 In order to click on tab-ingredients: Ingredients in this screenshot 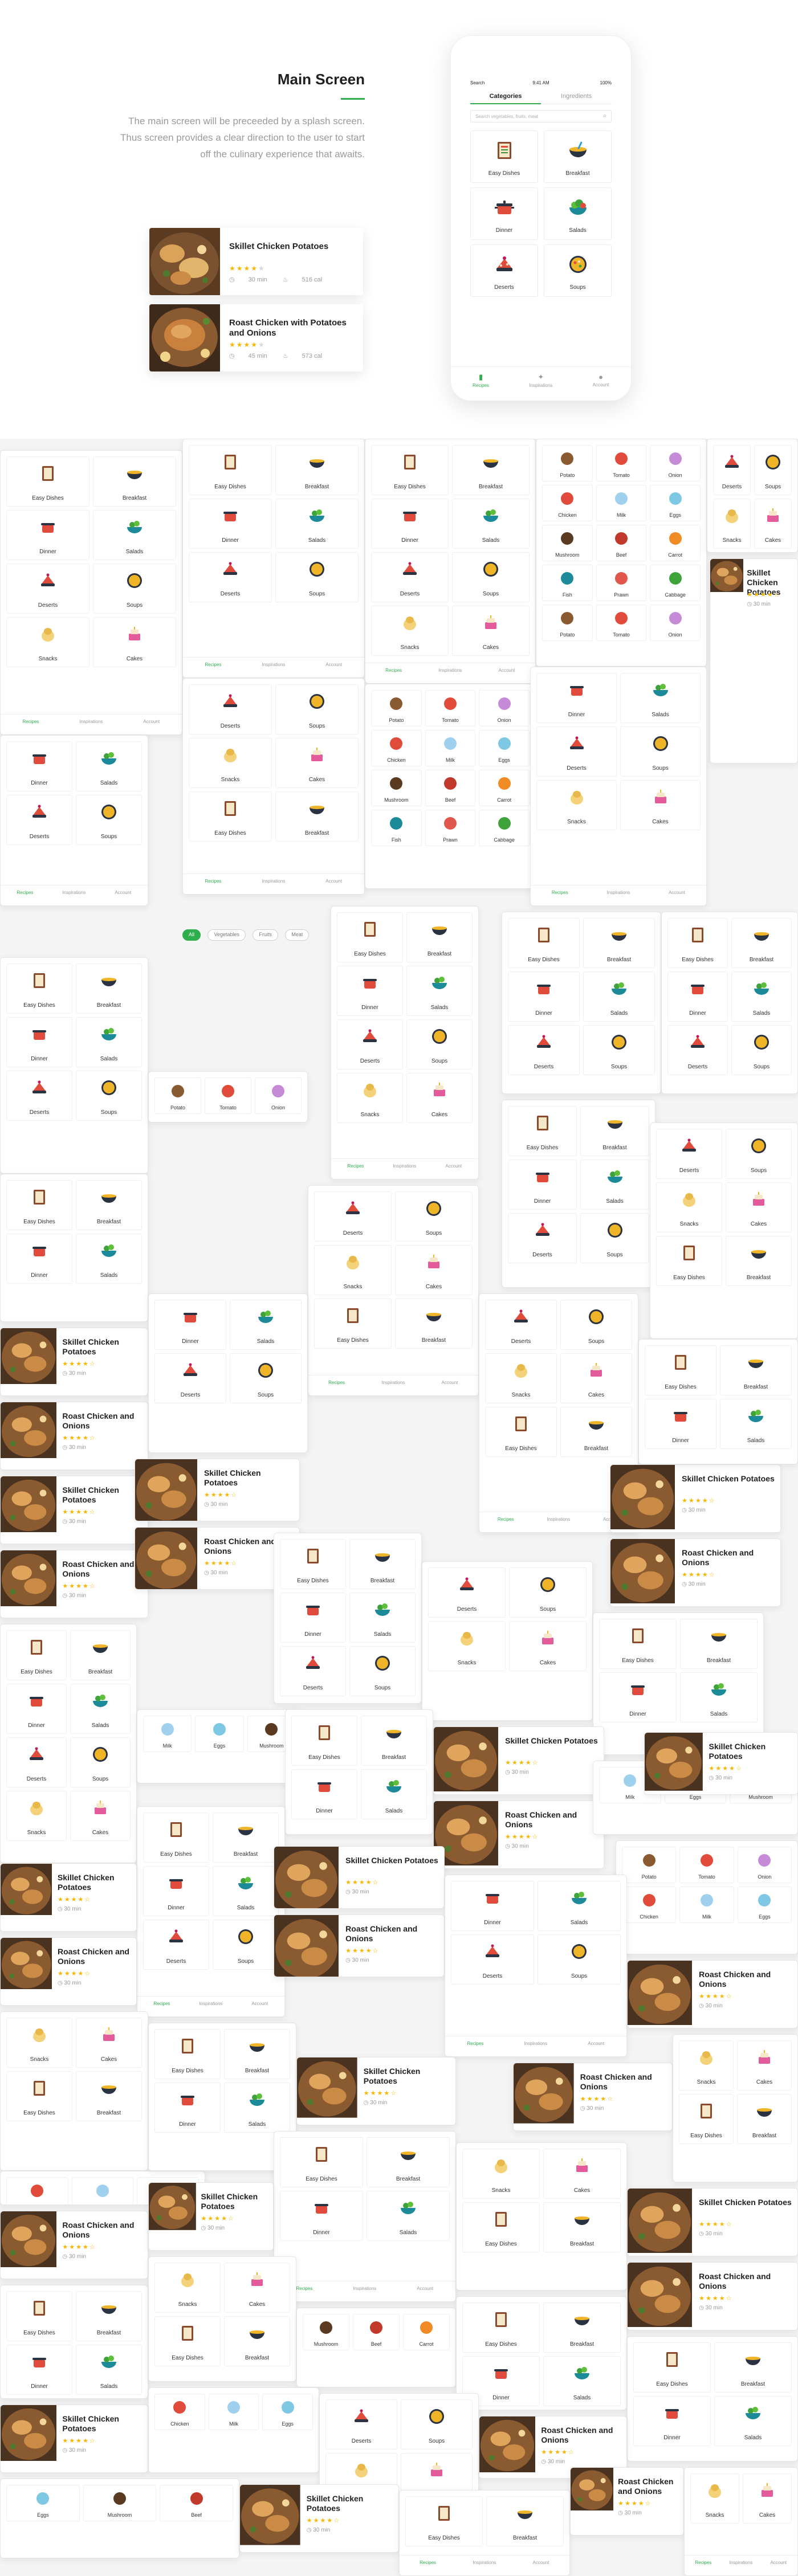, I will do `click(576, 97)`.